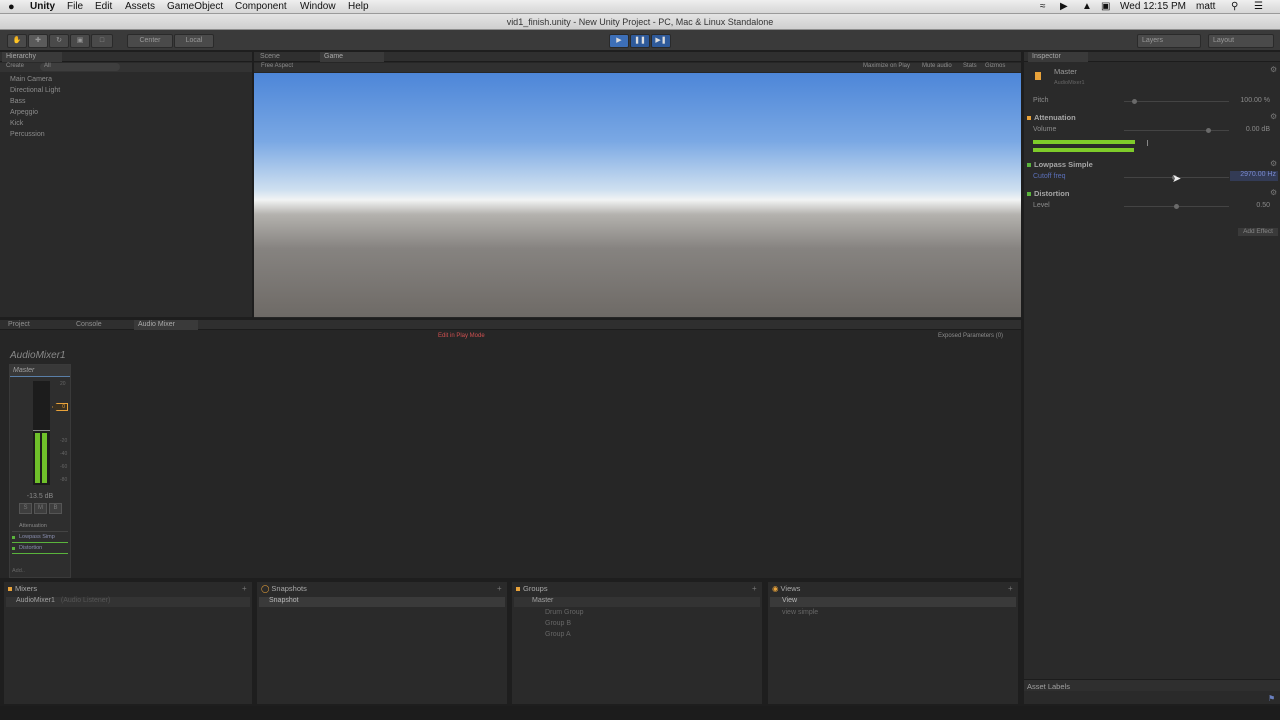 The image size is (1280, 720). I want to click on effect-slot-lowpass: Lowpass Simp, so click(40, 538).